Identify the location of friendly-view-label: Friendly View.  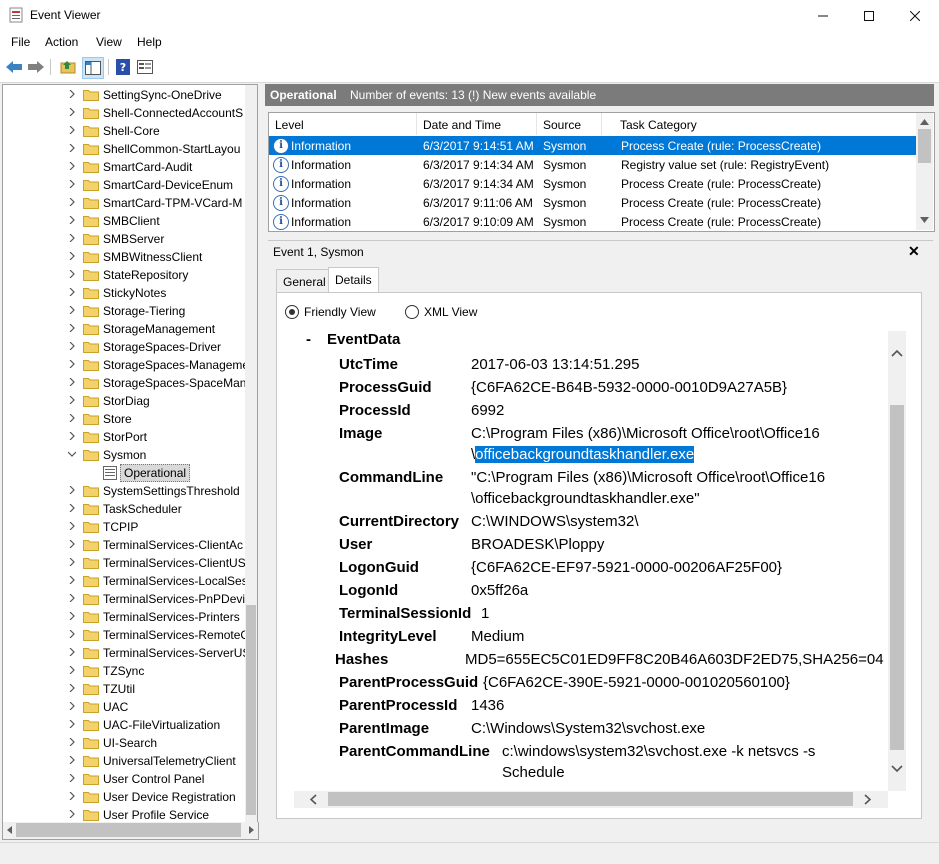
(340, 312).